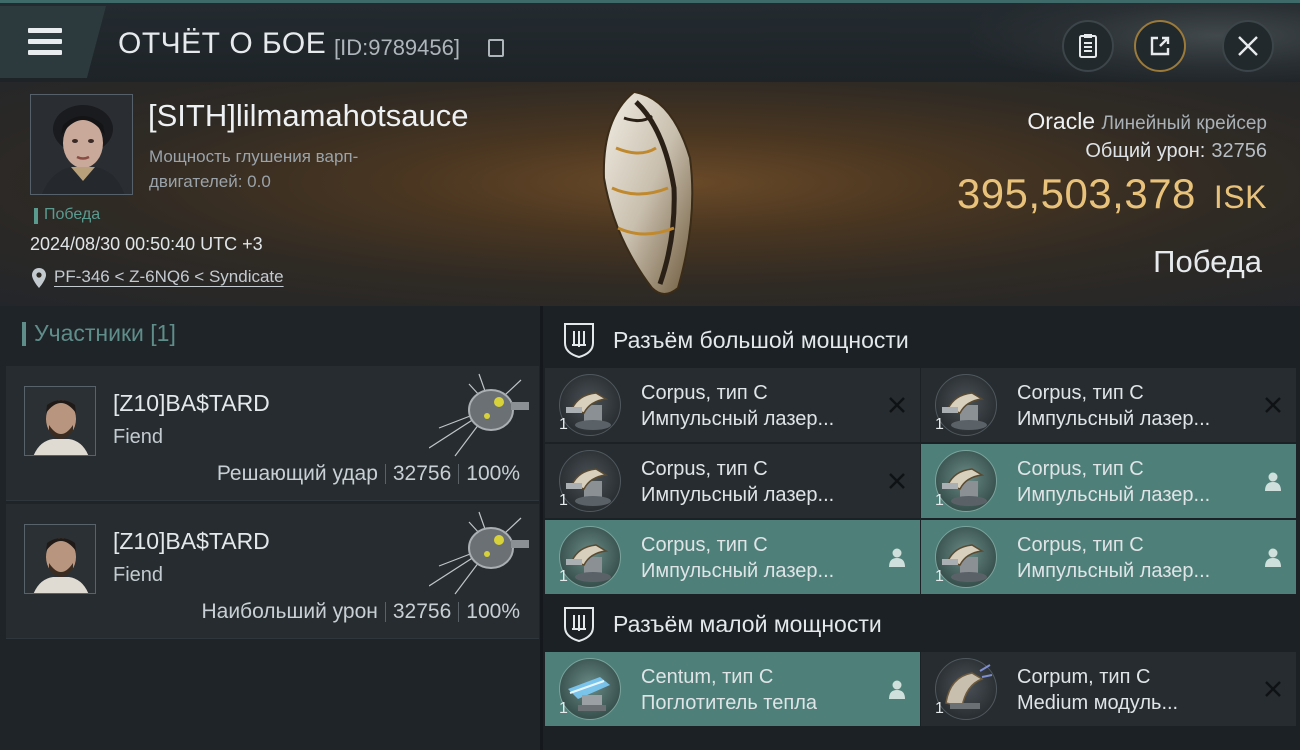  Describe the element at coordinates (360, 612) in the screenshot. I see `participant-stats: Наибольший урон 32756 100%` at that location.